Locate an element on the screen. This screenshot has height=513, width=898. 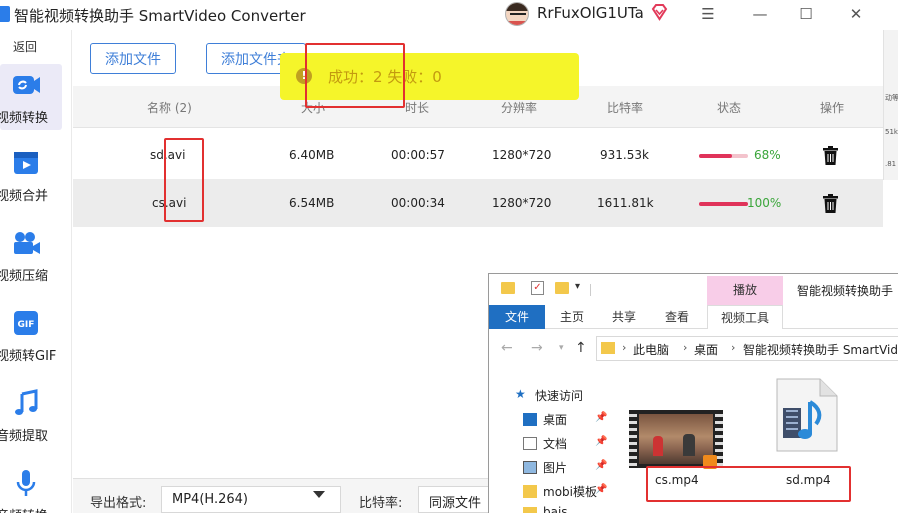
tab-home: 主页 is located at coordinates (572, 317).